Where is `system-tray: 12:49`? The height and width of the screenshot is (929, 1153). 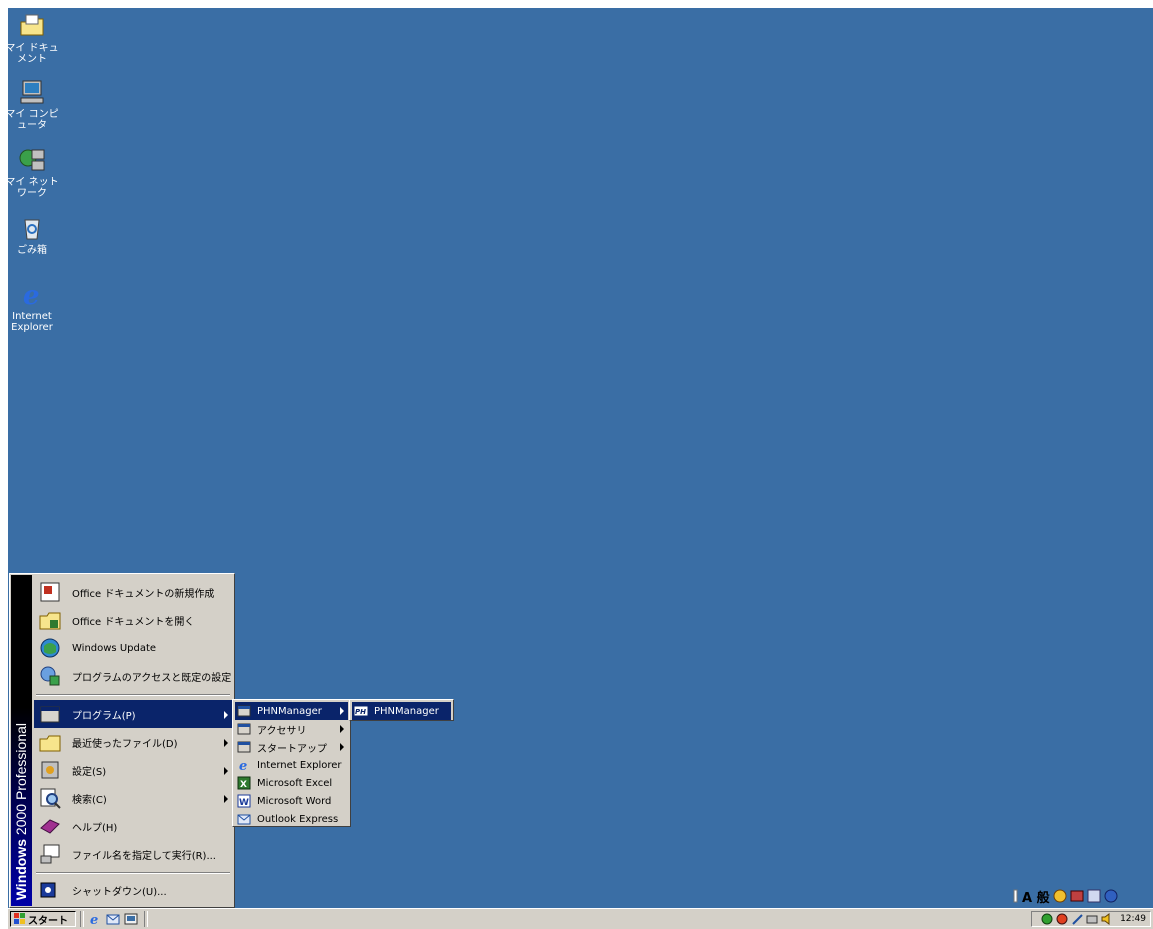 system-tray: 12:49 is located at coordinates (1091, 919).